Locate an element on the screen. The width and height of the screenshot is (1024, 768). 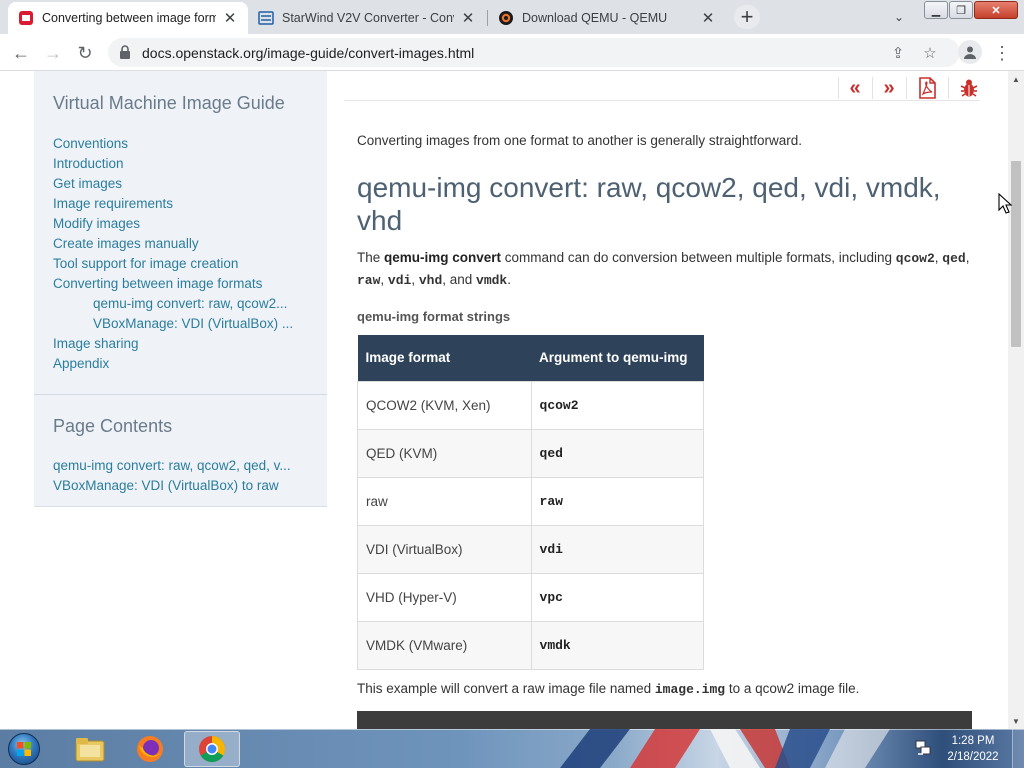
window-controls: ▁ ❐ ✕ is located at coordinates (971, 10).